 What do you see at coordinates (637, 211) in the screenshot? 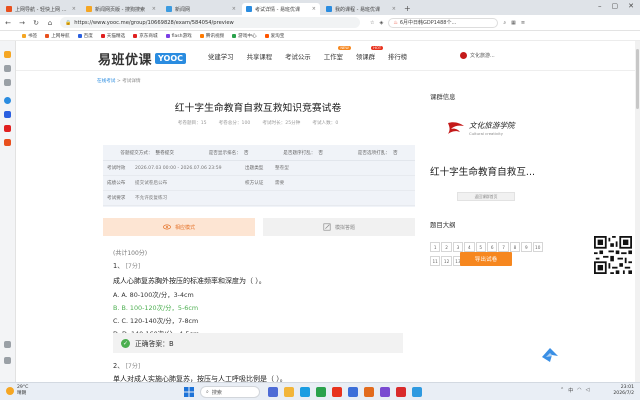
I see `page-scrollbar` at bounding box center [637, 211].